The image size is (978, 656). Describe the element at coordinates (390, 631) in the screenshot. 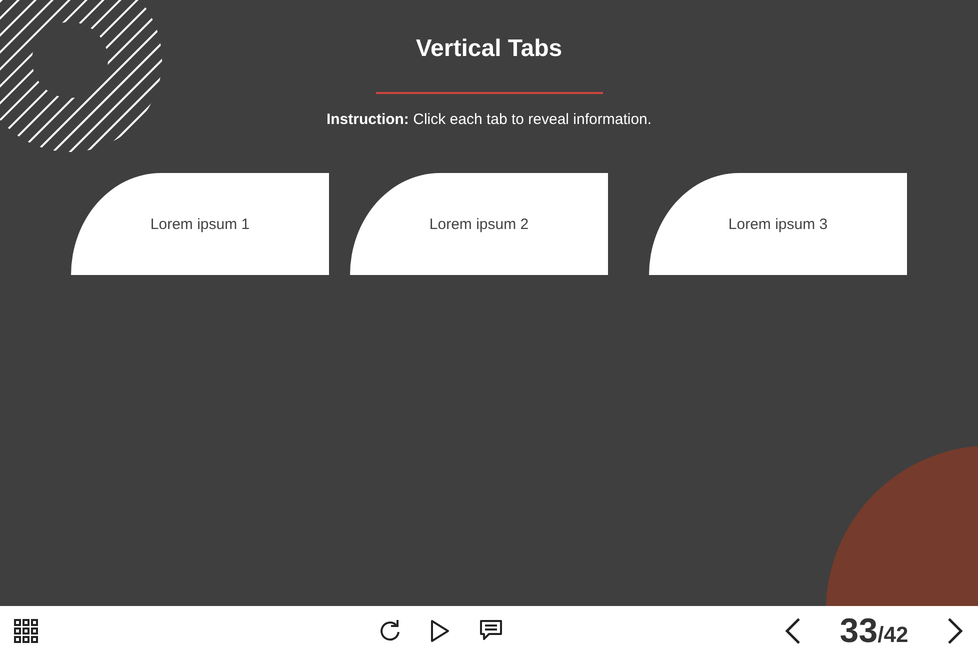

I see `replay-icon` at that location.